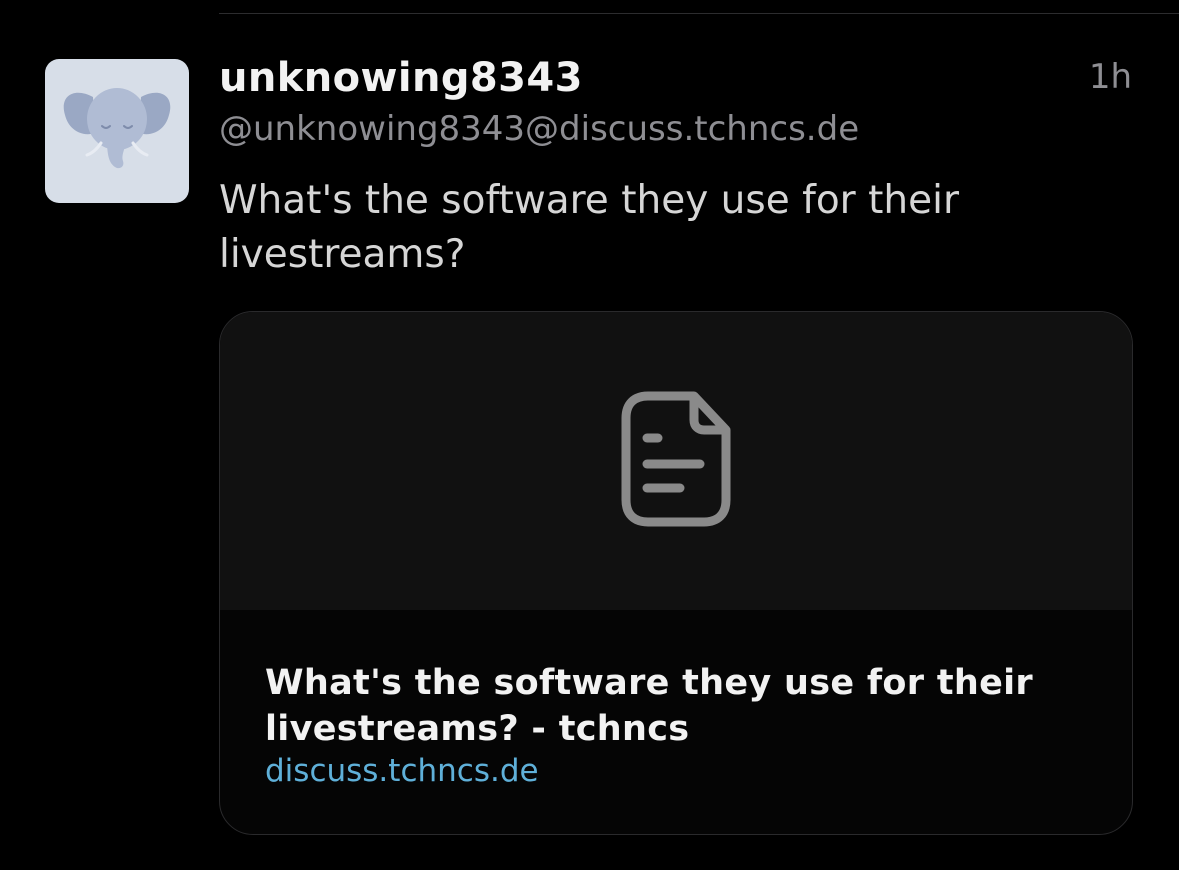 This screenshot has width=1179, height=870. Describe the element at coordinates (117, 128) in the screenshot. I see `elephant-icon` at that location.